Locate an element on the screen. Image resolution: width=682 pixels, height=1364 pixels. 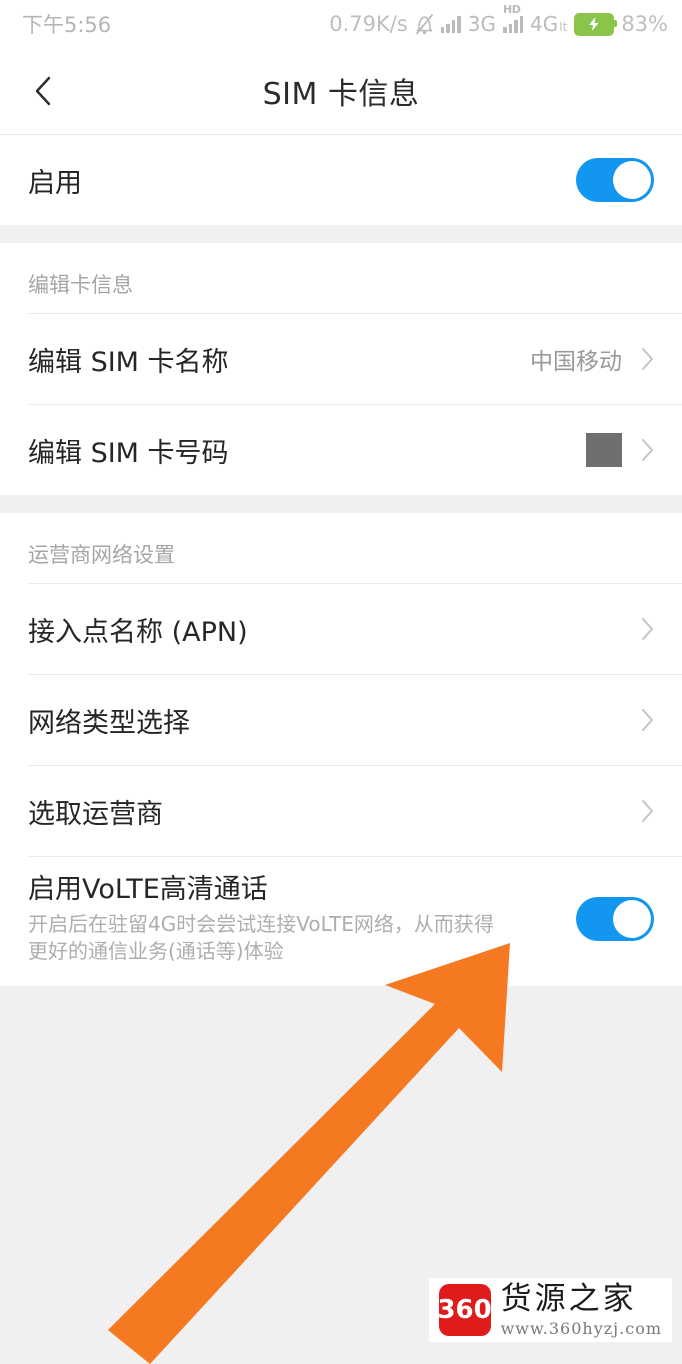
watermark-text: 货源之家 www.360hyzj.com is located at coordinates (581, 1310).